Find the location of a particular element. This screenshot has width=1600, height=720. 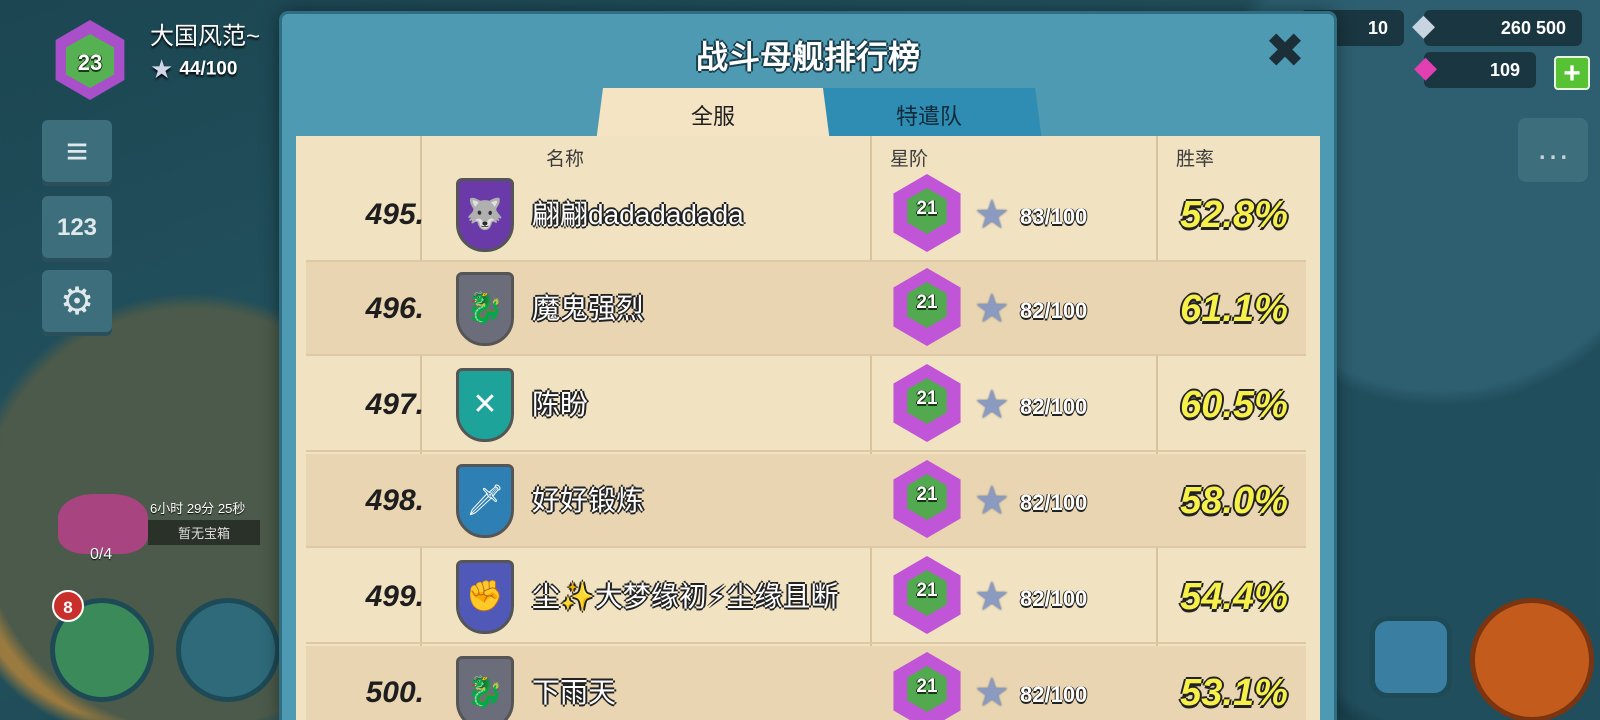

player-name-cell: 好好锻炼 is located at coordinates (588, 500).